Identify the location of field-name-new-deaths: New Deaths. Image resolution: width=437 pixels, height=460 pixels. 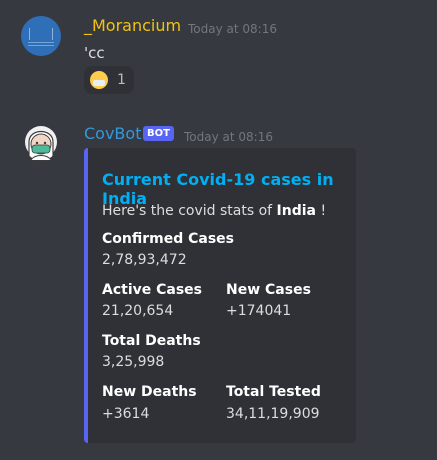
(149, 392).